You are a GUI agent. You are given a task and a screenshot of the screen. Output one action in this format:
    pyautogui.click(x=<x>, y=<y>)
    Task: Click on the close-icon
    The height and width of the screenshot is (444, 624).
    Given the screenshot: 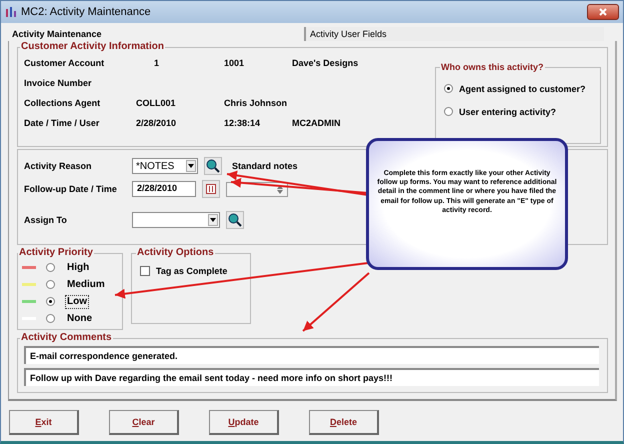 What is the action you would take?
    pyautogui.click(x=603, y=12)
    